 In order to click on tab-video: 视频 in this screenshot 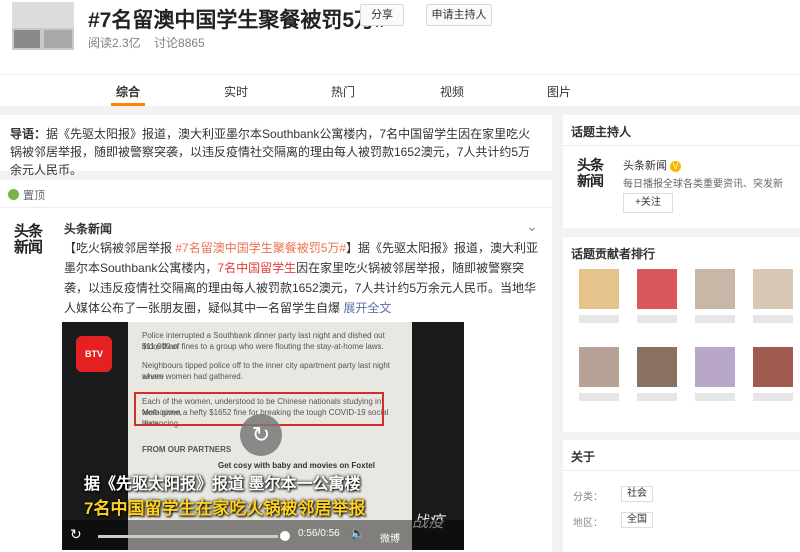, I will do `click(452, 91)`.